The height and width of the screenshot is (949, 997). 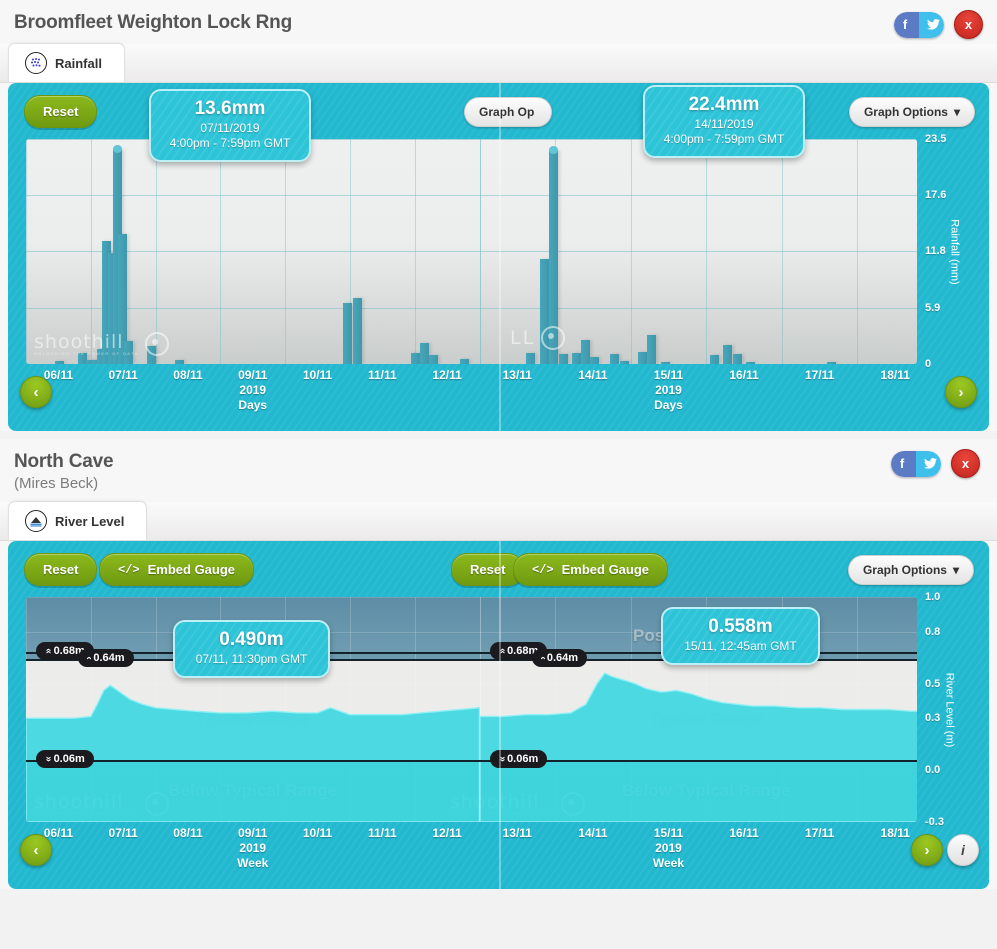 What do you see at coordinates (61, 111) in the screenshot?
I see `rainfall-reset-button: Reset` at bounding box center [61, 111].